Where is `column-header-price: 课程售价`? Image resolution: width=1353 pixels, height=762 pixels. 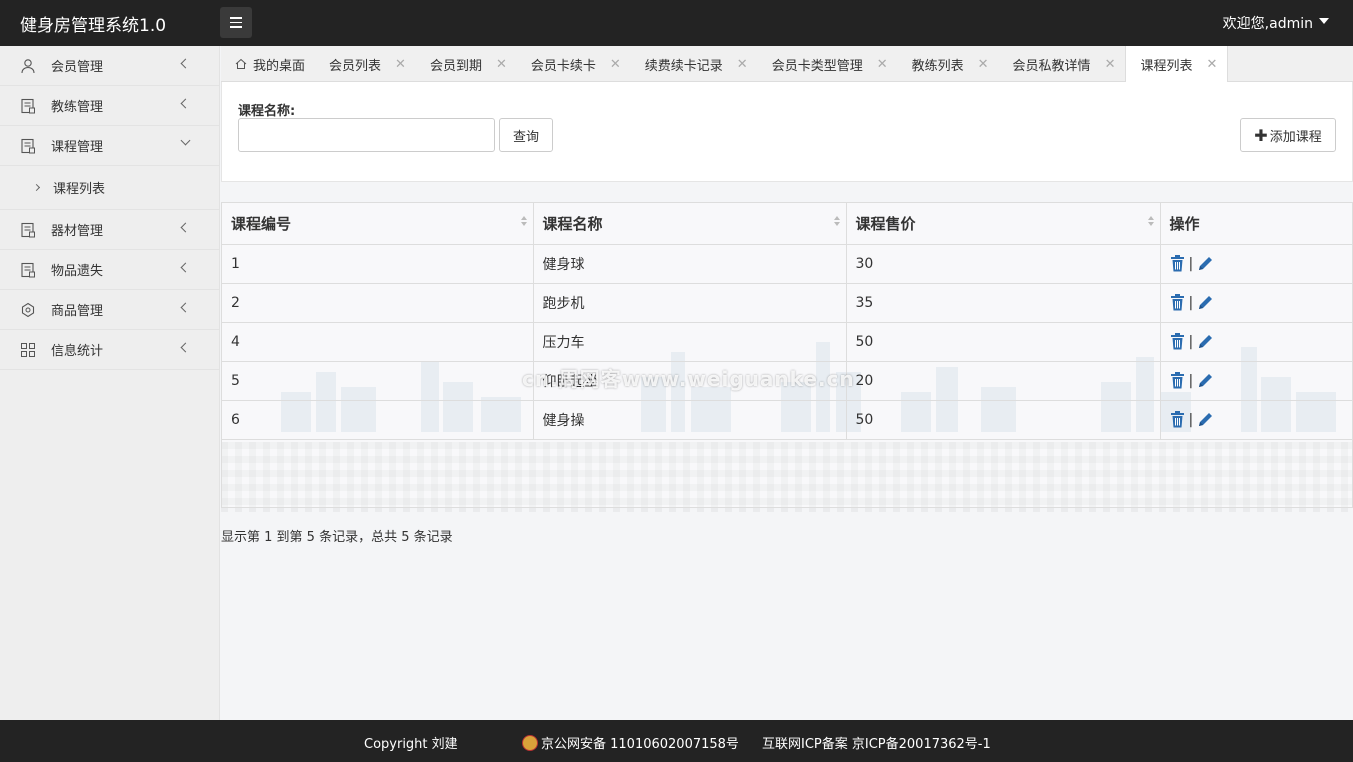
column-header-price: 课程售价 is located at coordinates (1003, 224).